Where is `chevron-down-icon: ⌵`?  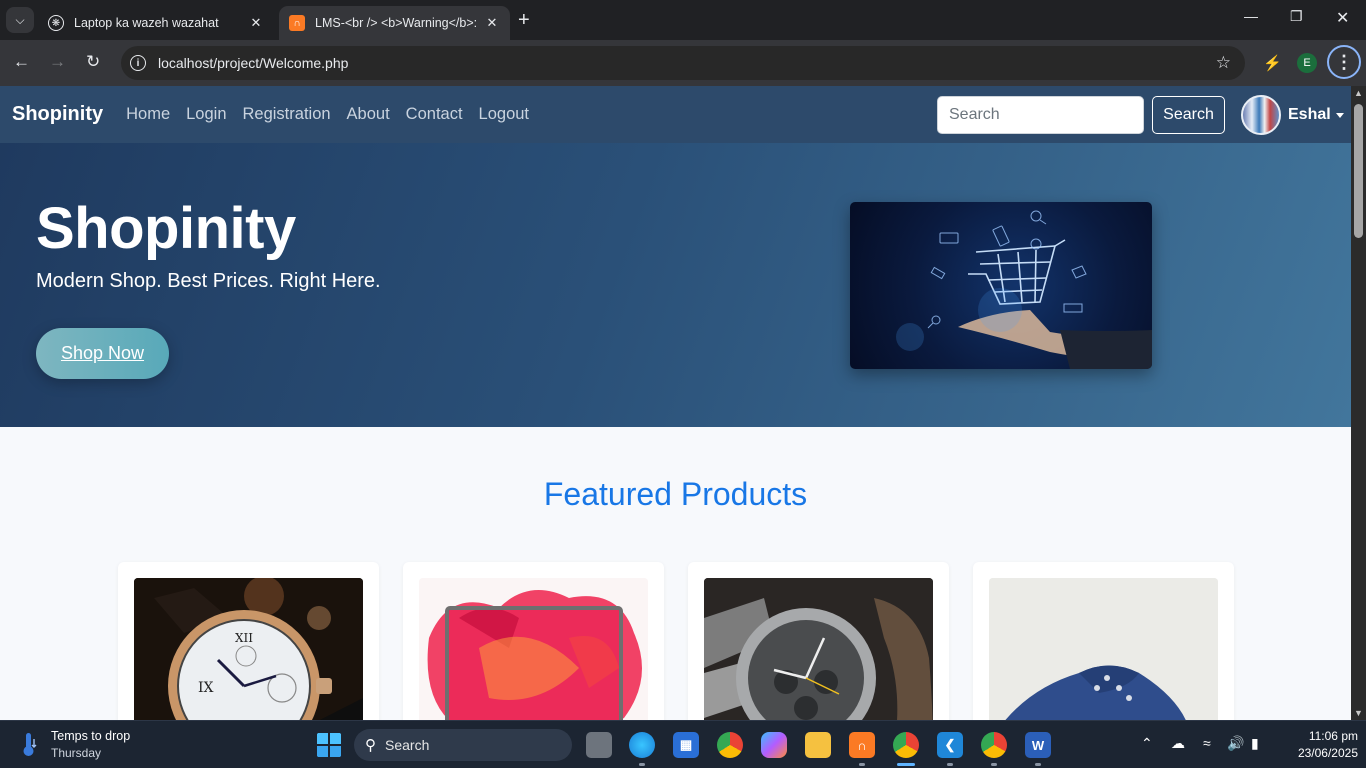 chevron-down-icon: ⌵ is located at coordinates (20, 19).